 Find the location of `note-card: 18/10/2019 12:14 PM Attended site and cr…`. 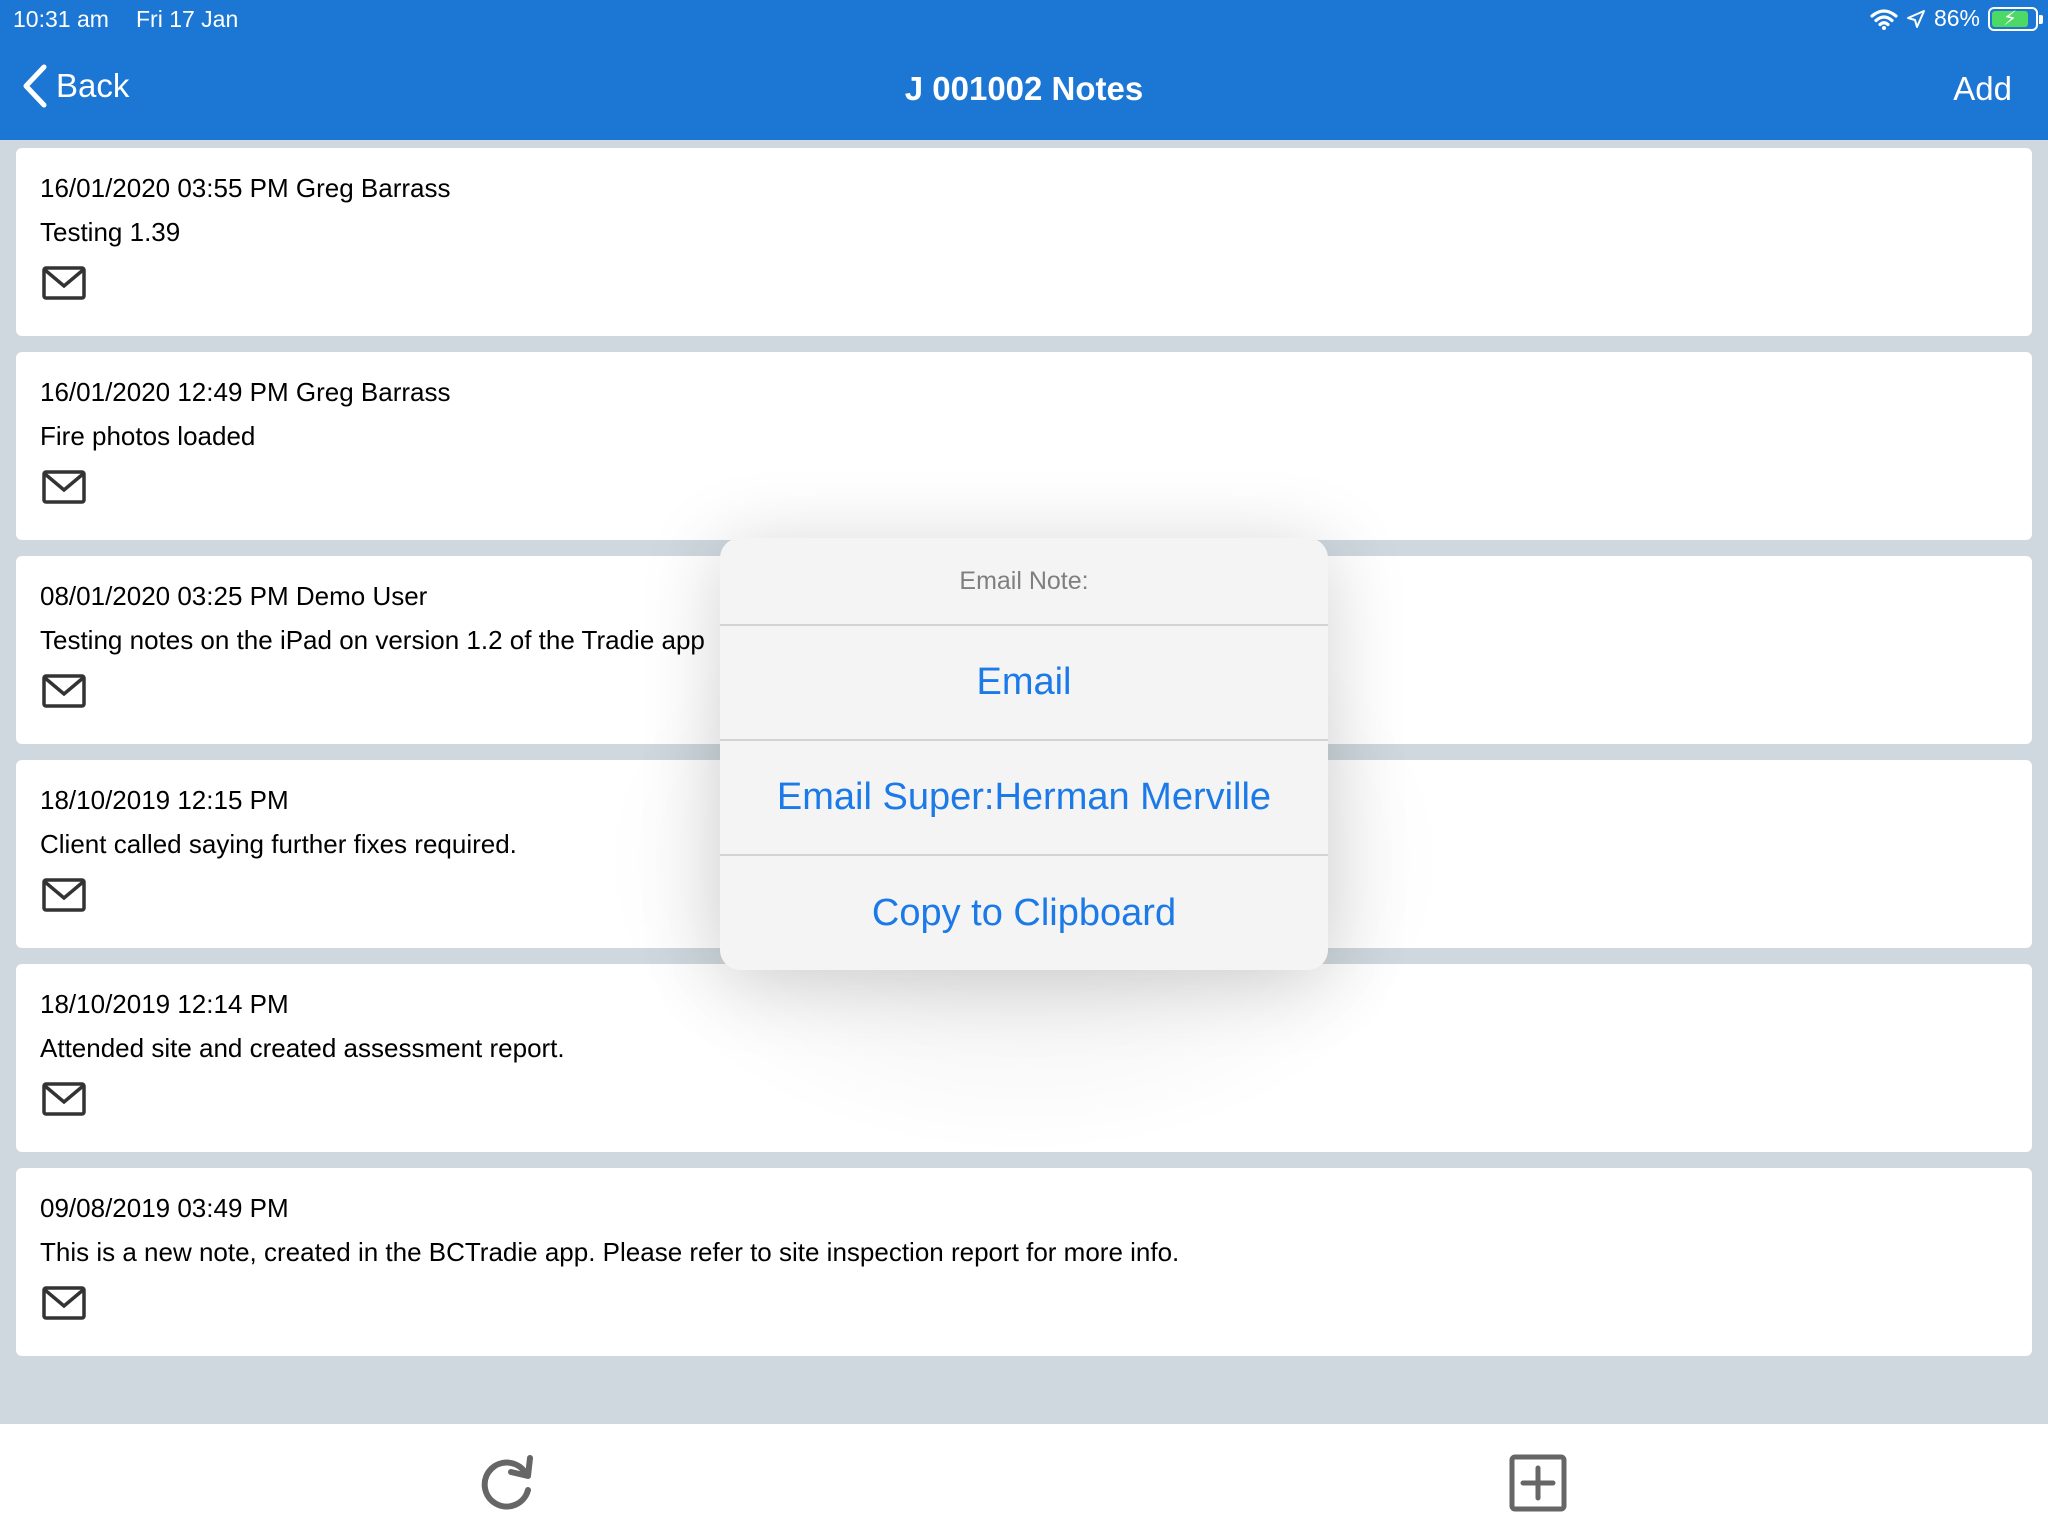

note-card: 18/10/2019 12:14 PM Attended site and cr… is located at coordinates (1024, 1058).